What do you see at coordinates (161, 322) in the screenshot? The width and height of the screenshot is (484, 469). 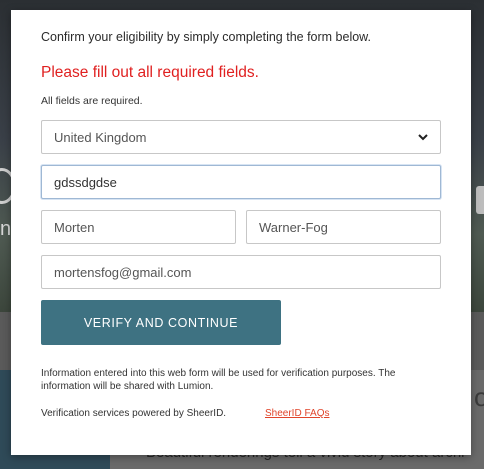 I see `verify-and-continue-button: VERIFY AND CONTINUE` at bounding box center [161, 322].